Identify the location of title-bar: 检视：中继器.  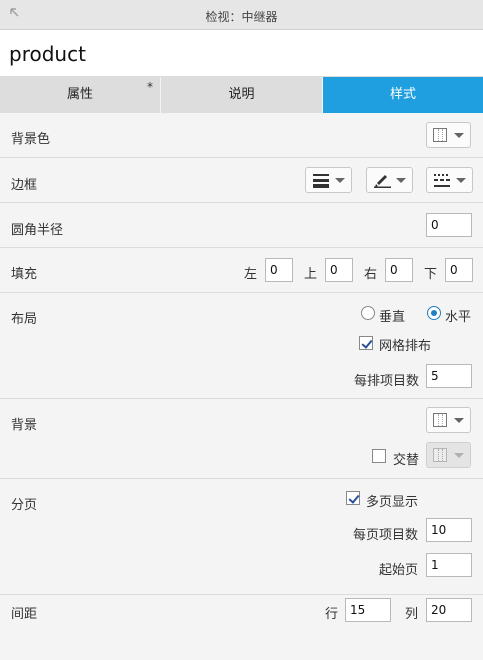
(241, 15).